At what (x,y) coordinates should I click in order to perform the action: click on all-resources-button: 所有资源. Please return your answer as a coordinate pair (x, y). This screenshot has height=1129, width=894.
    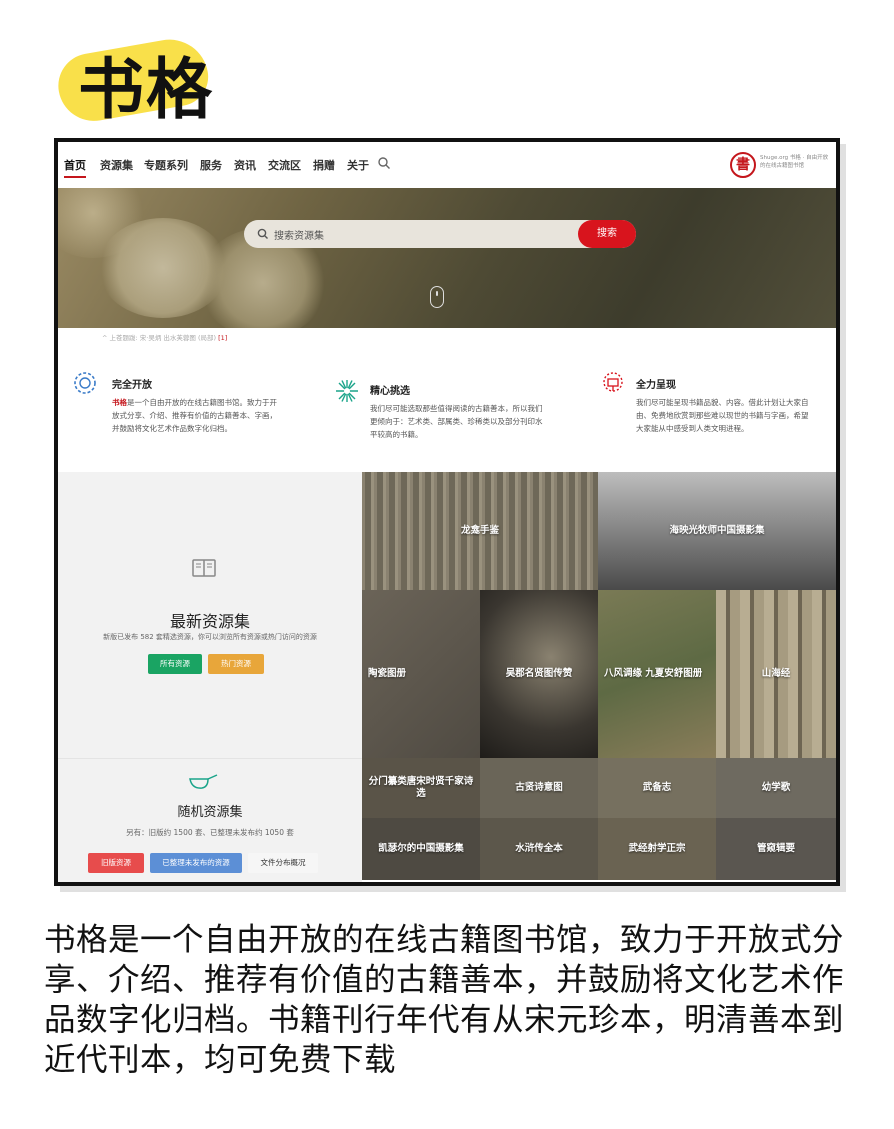
    Looking at the image, I should click on (175, 664).